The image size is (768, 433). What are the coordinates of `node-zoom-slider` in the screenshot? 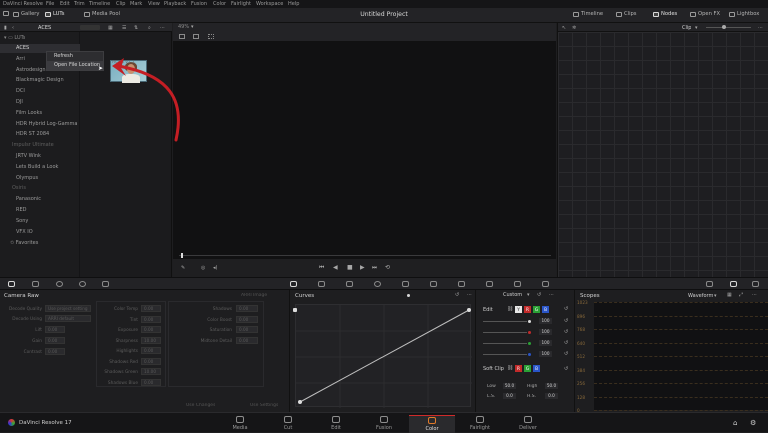 It's located at (728, 27).